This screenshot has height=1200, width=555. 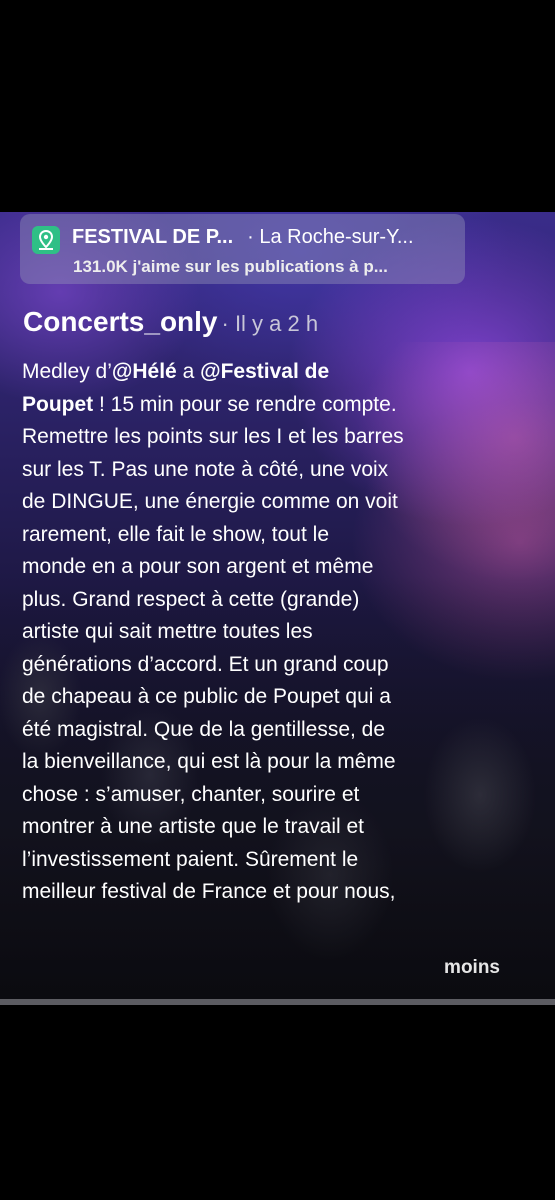 I want to click on caption-line: Medley d’@Hélé a @Festival de, so click(x=262, y=372).